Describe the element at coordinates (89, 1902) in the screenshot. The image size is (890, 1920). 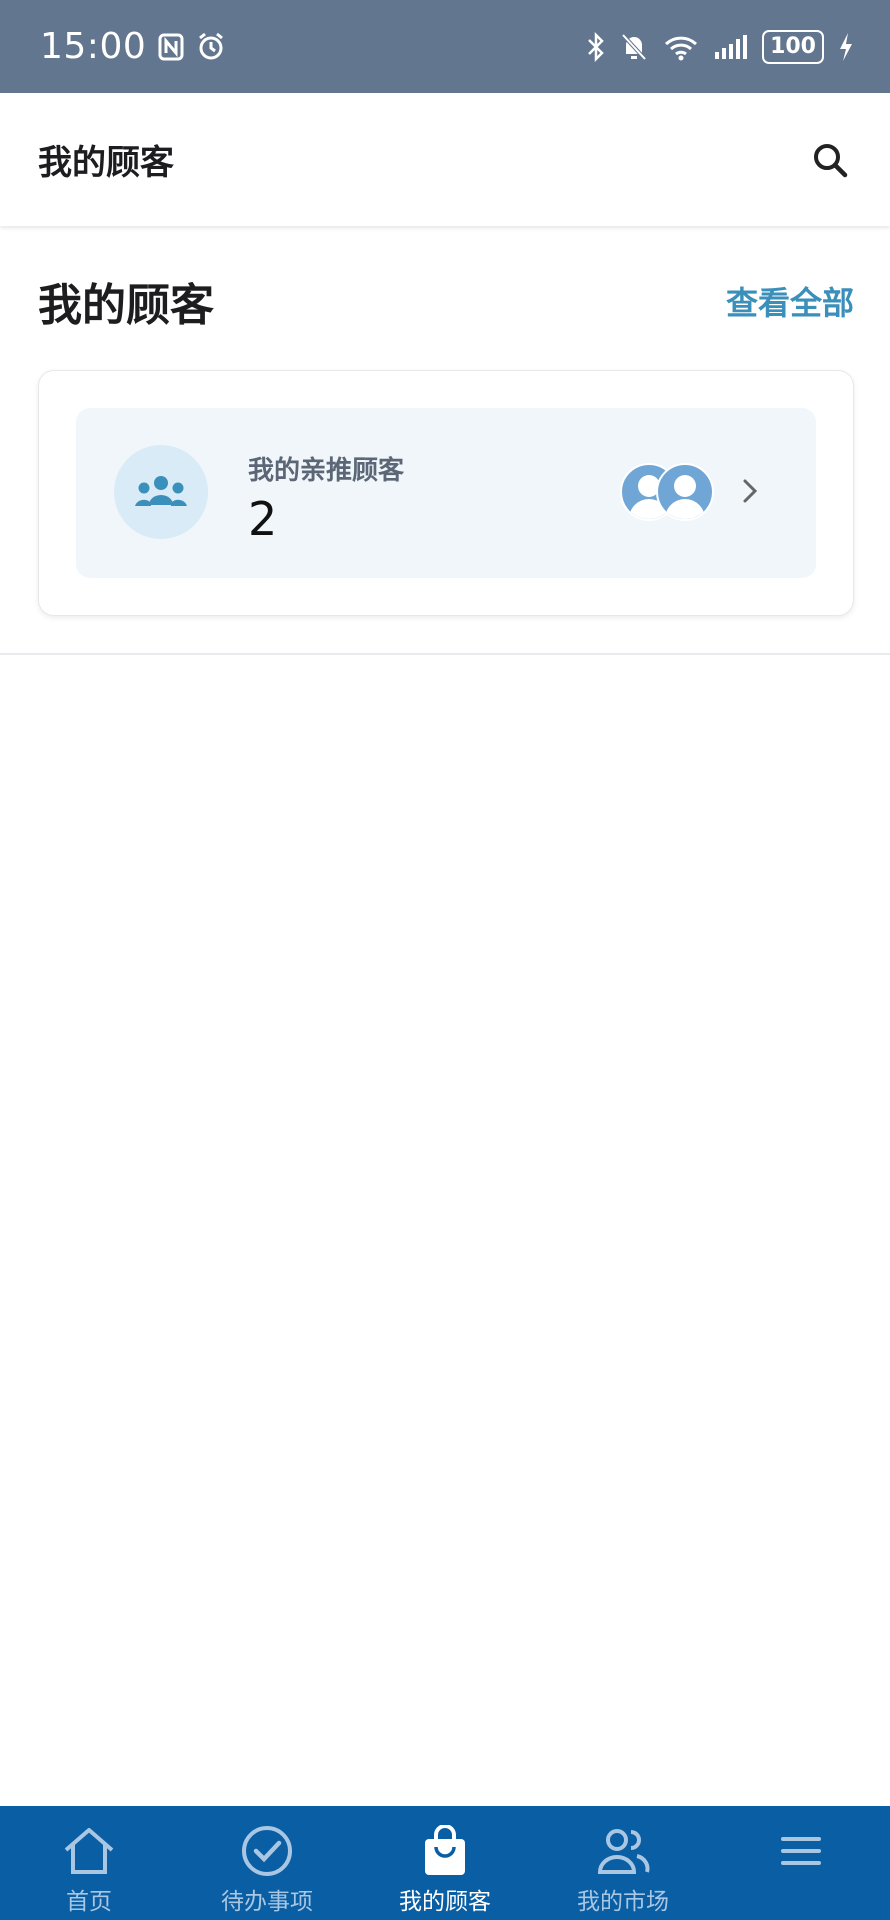
I see `nav-label-home: 首页` at that location.